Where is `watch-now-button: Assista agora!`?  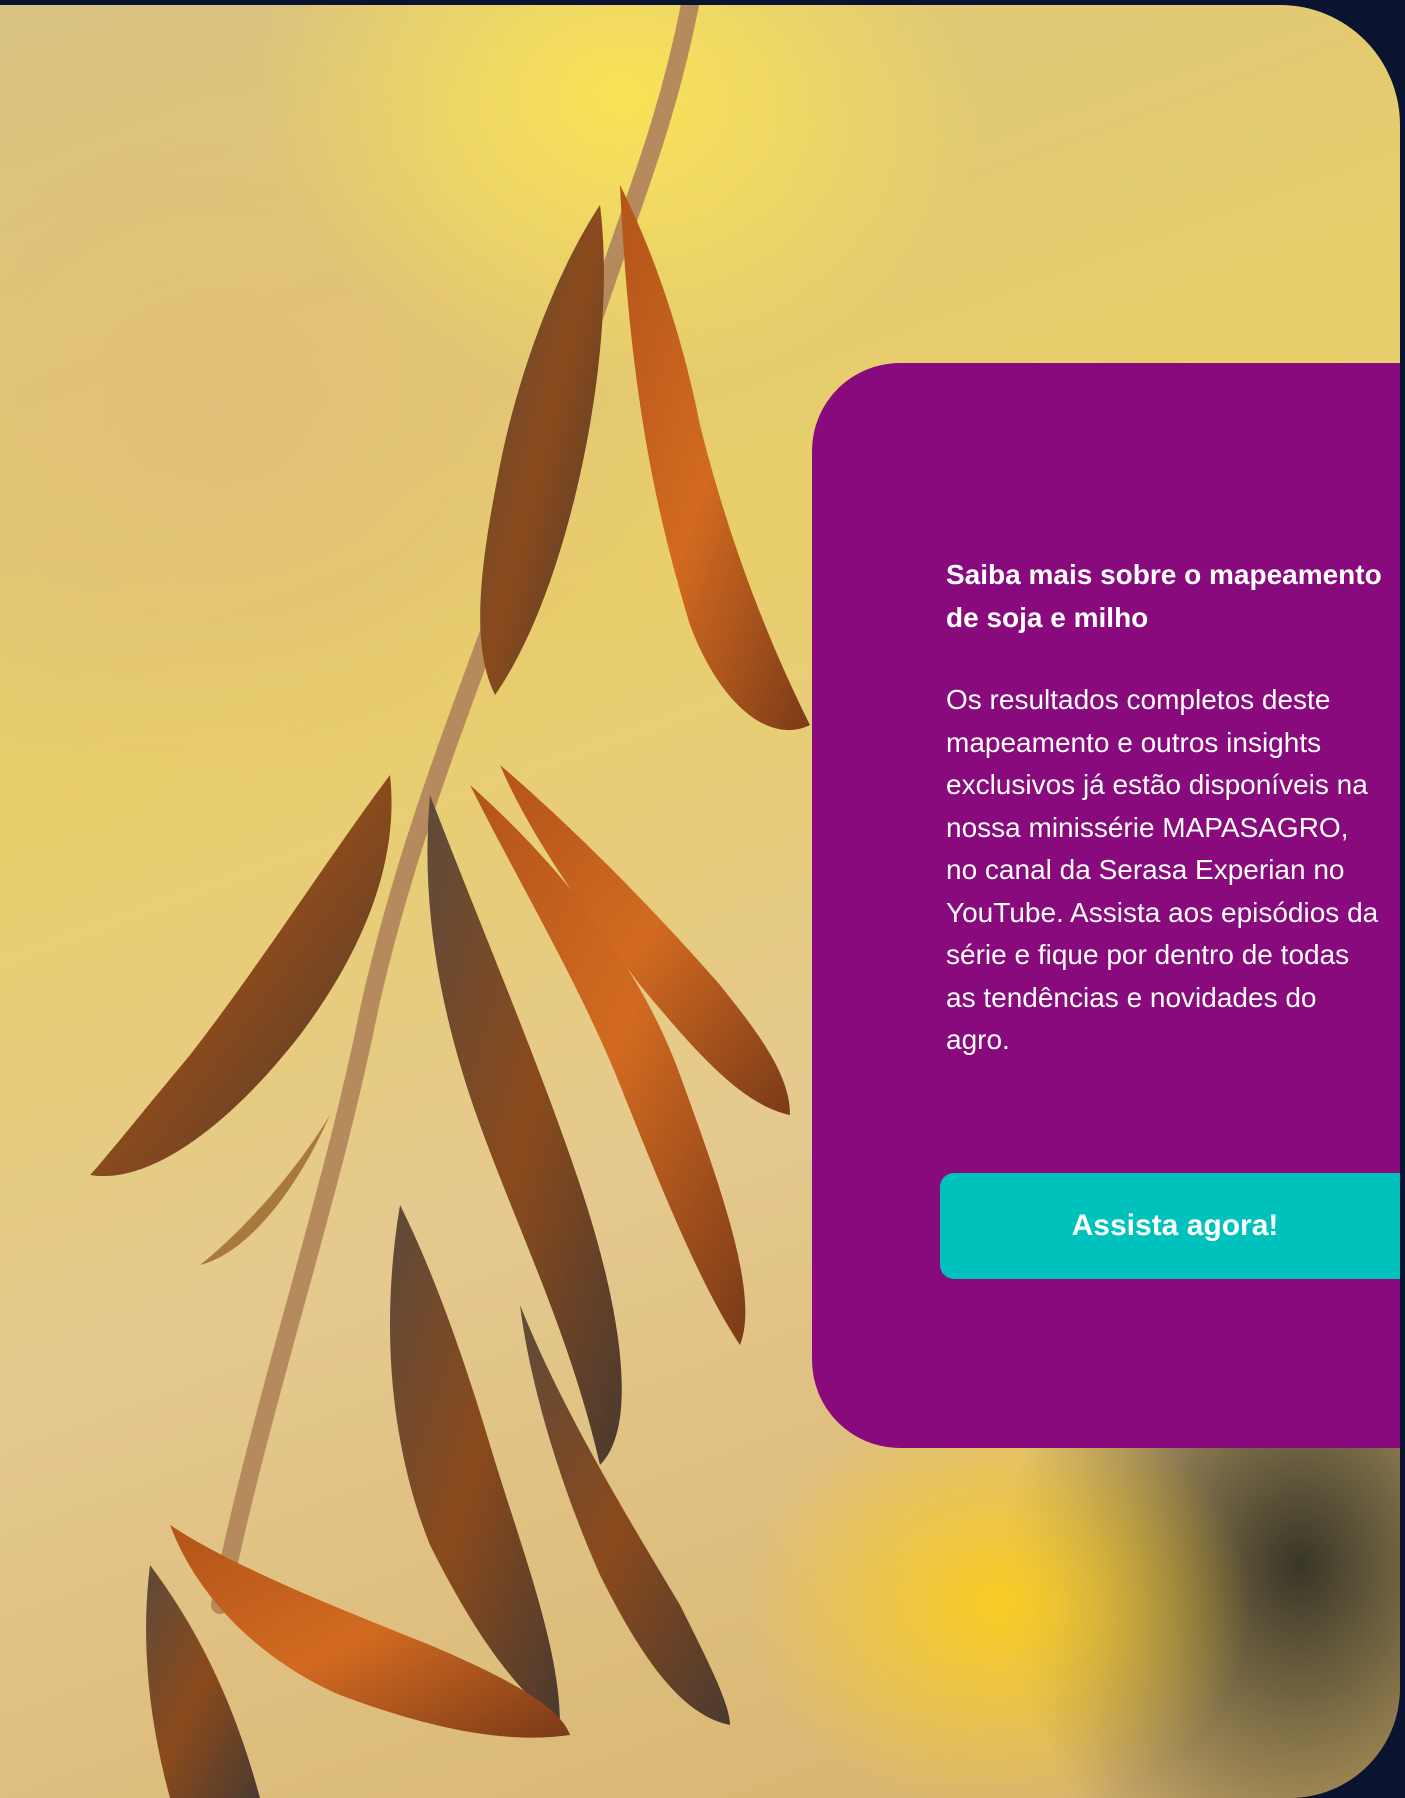
watch-now-button: Assista agora! is located at coordinates (1170, 1226).